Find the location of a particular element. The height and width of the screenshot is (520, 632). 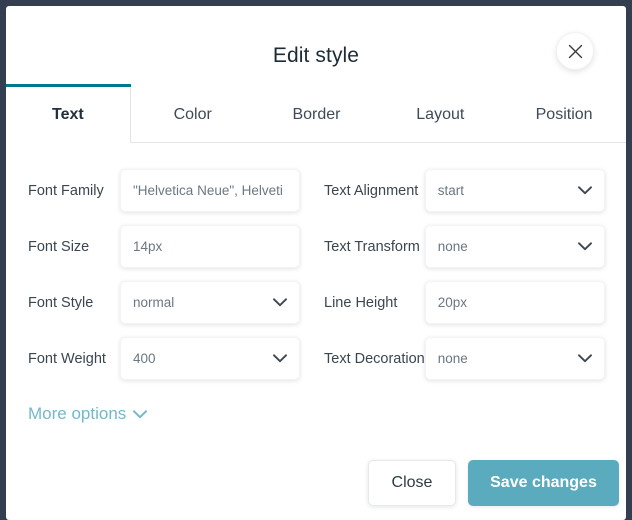

tab-label: Color is located at coordinates (192, 114).